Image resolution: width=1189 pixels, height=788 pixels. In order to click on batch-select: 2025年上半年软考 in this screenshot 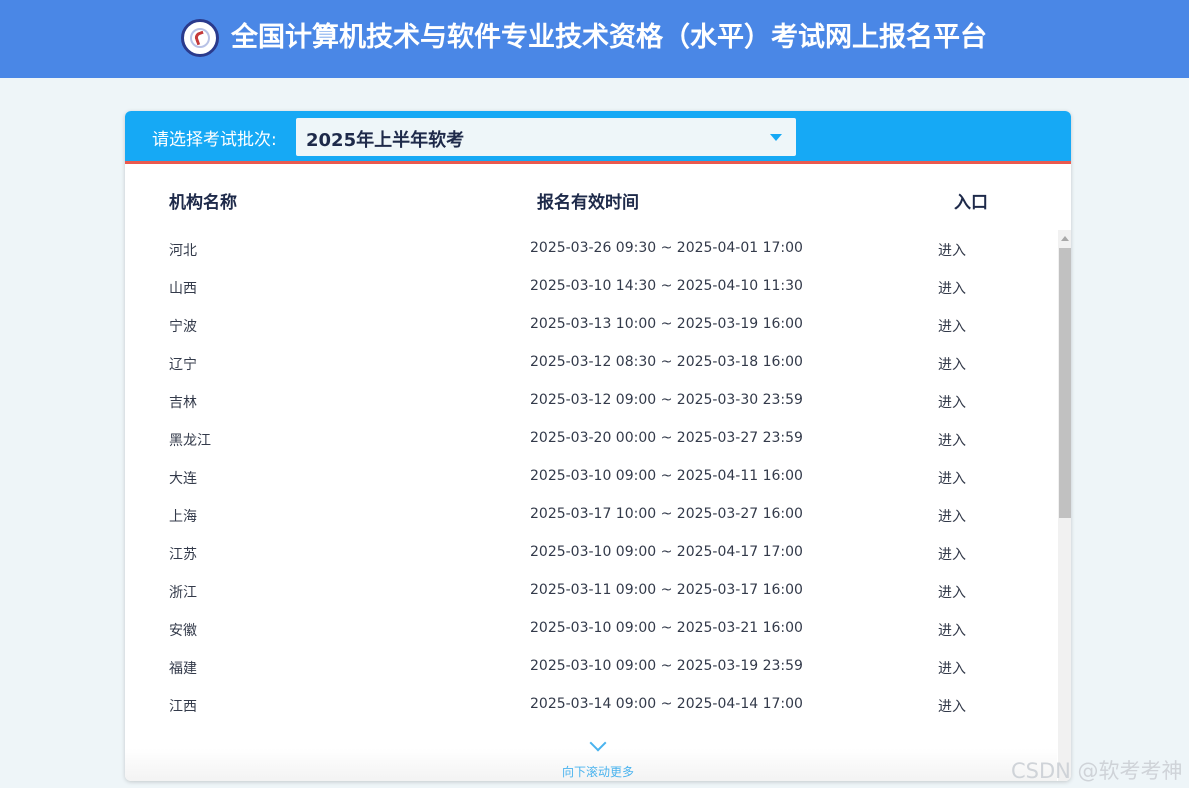, I will do `click(546, 137)`.